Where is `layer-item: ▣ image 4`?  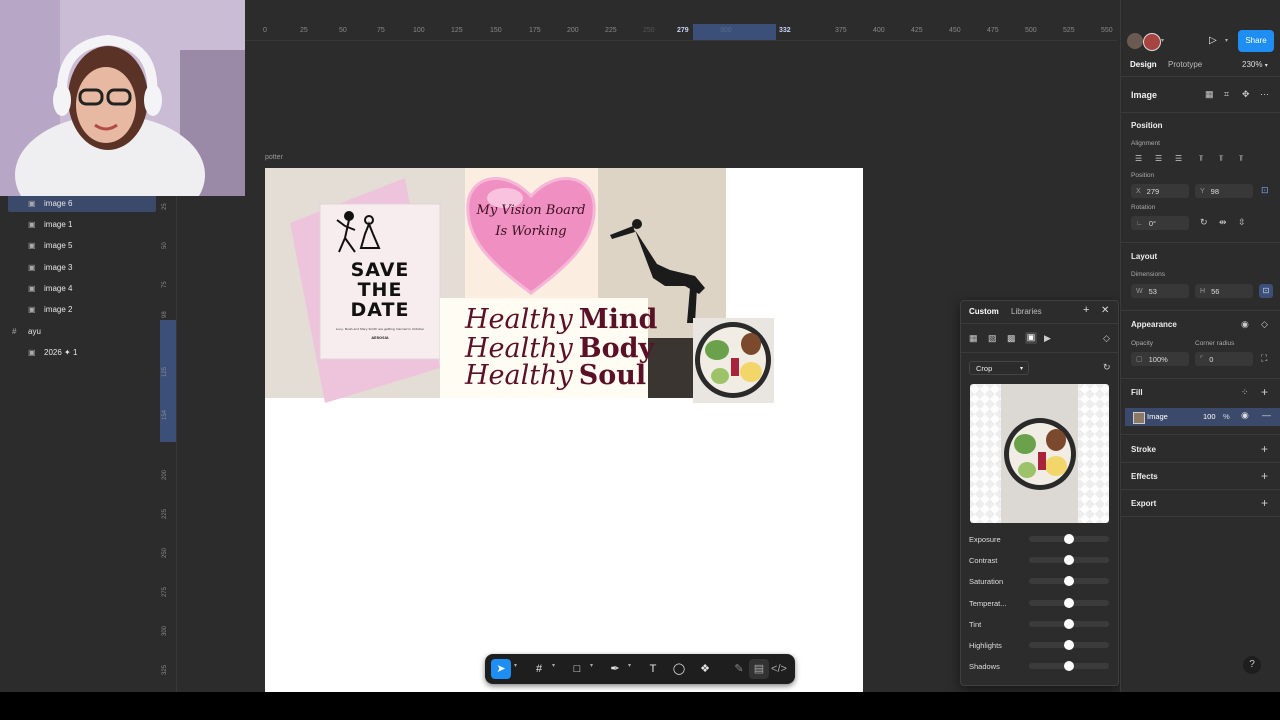 layer-item: ▣ image 4 is located at coordinates (82, 288).